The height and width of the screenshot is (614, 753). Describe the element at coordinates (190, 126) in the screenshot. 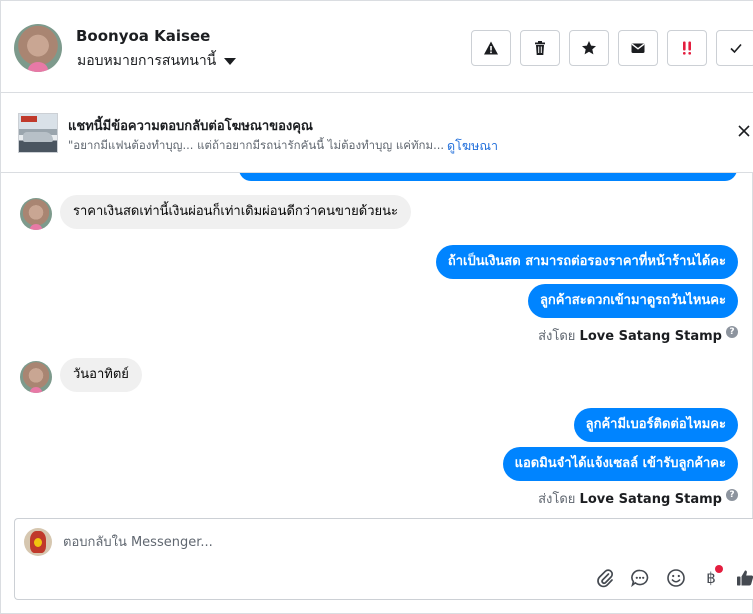

I see `ad-banner-title: แชทนี้มีข้อความตอบกลับต่อโฆษณาของคุณ` at that location.